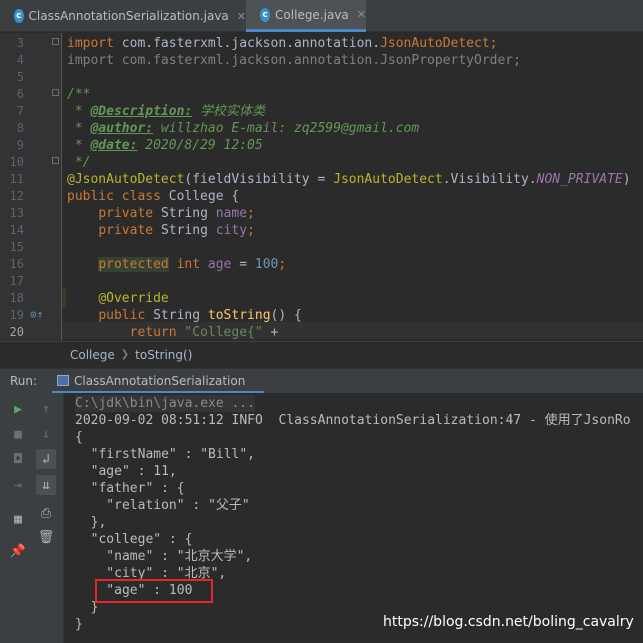 The width and height of the screenshot is (643, 643). What do you see at coordinates (266, 264) in the screenshot?
I see `code-token: 100` at bounding box center [266, 264].